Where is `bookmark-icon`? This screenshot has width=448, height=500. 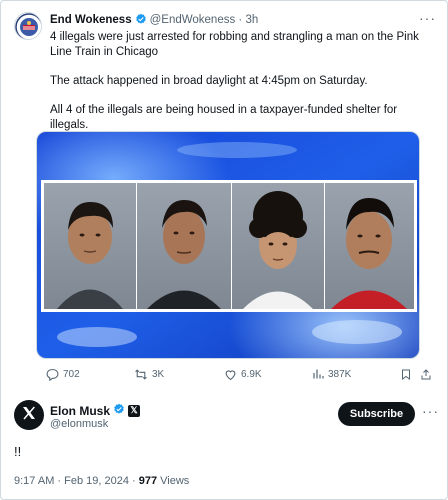 bookmark-icon is located at coordinates (406, 374).